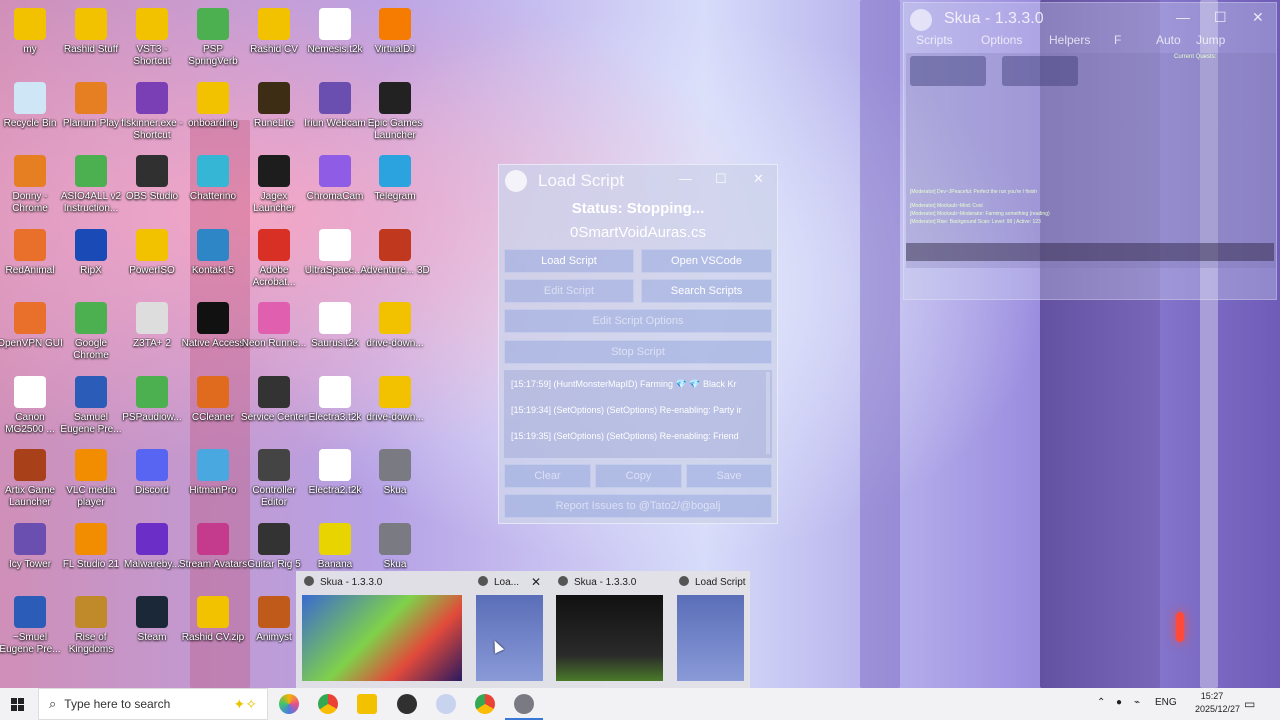 This screenshot has width=1280, height=720. I want to click on log-scrollbar, so click(768, 413).